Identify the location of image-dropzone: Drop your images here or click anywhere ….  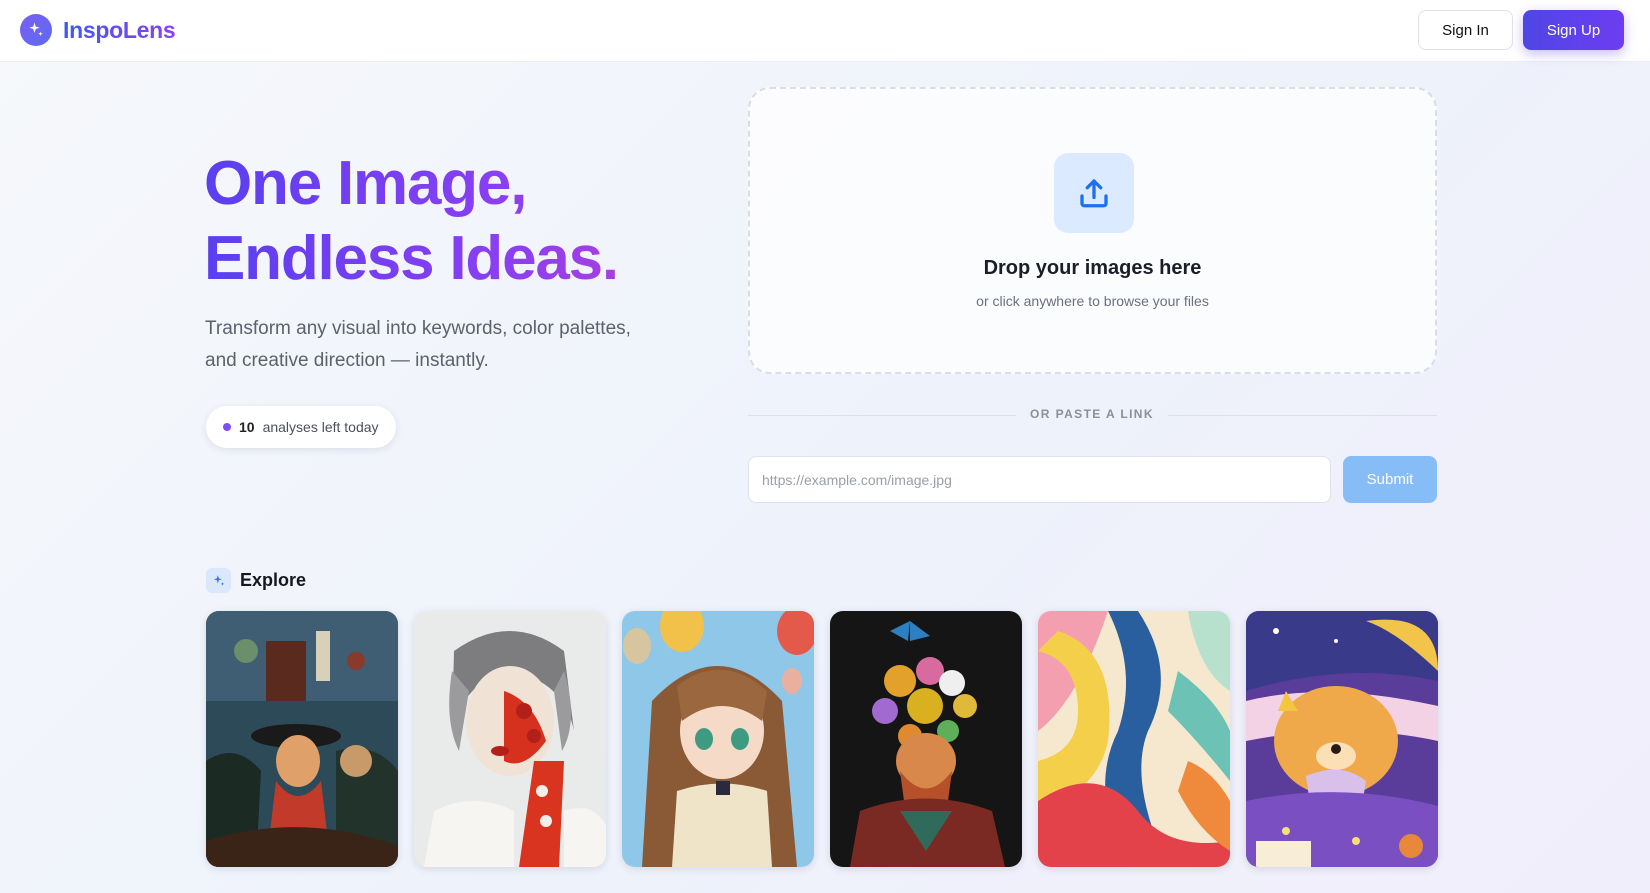
(1092, 230).